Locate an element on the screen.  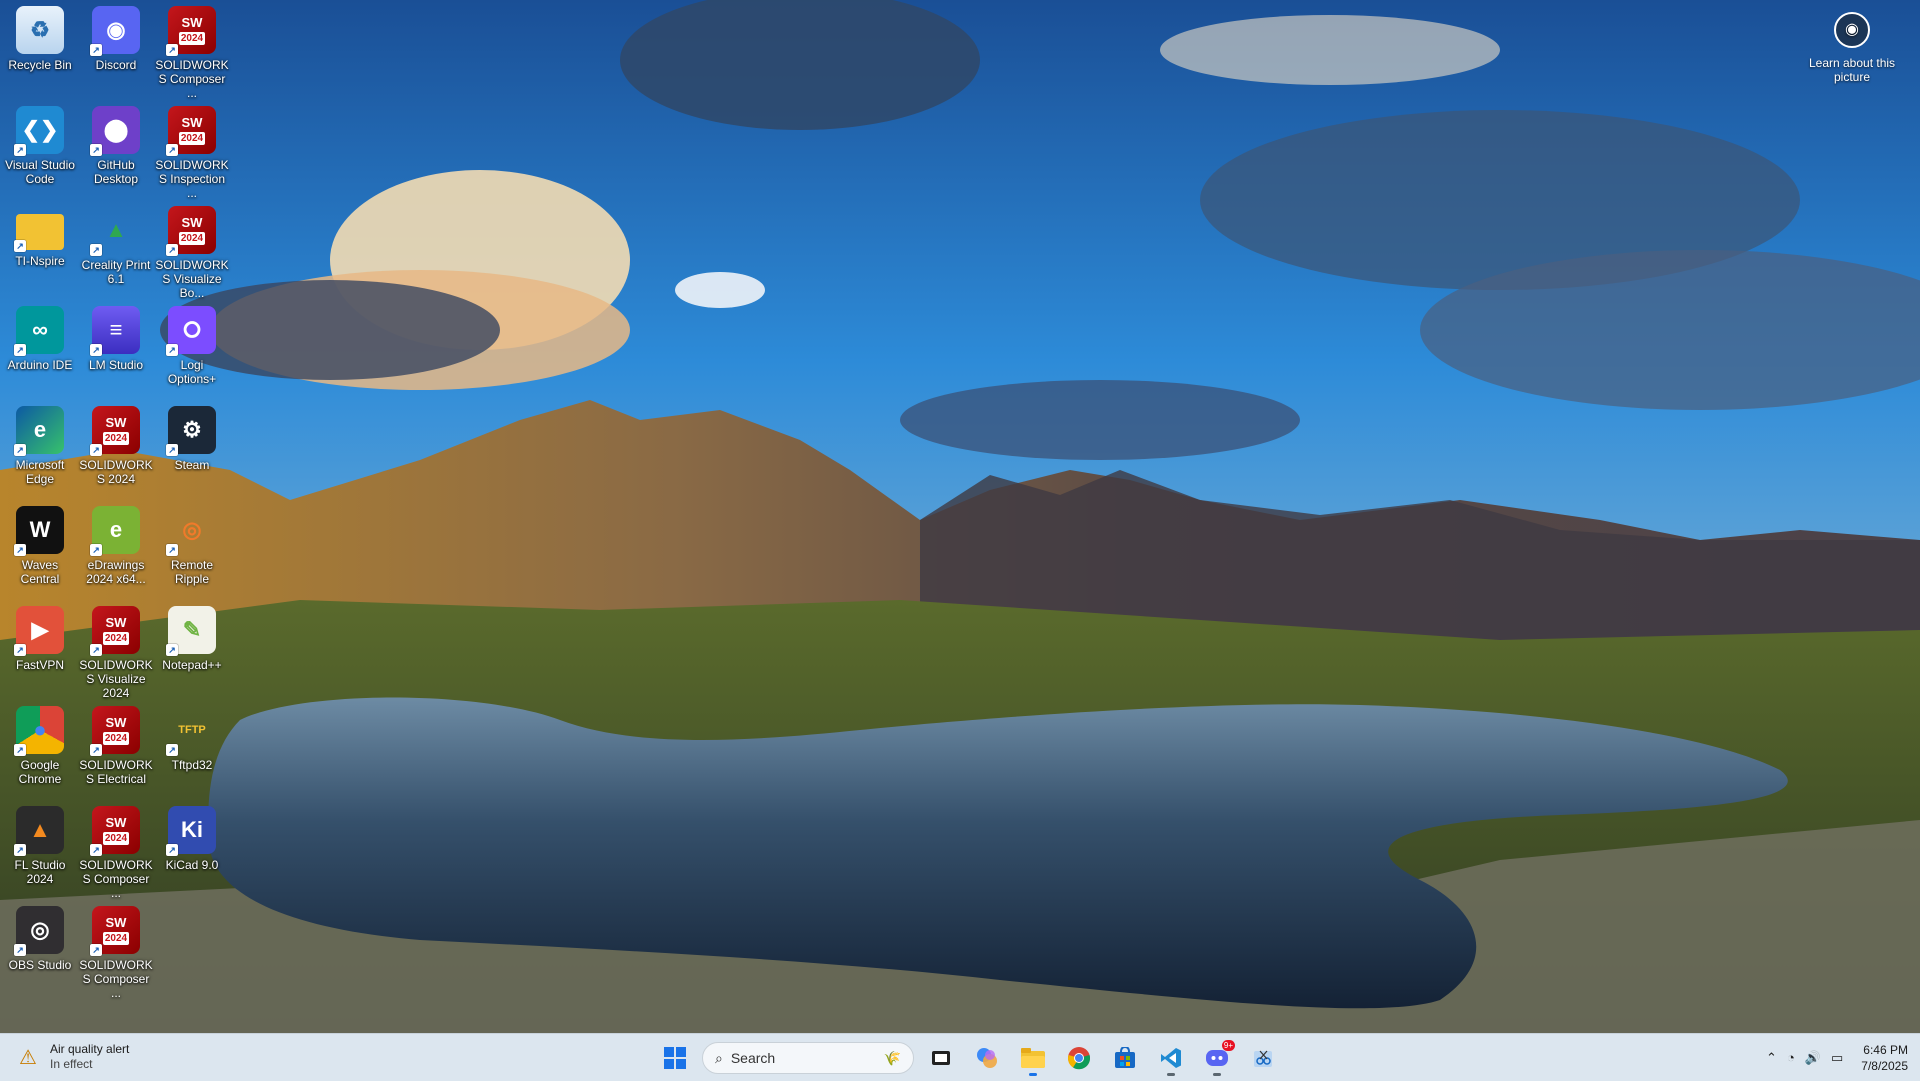
desktop-icon: ▲ ↗ FL Studio 2024 is located at coordinates (40, 846).